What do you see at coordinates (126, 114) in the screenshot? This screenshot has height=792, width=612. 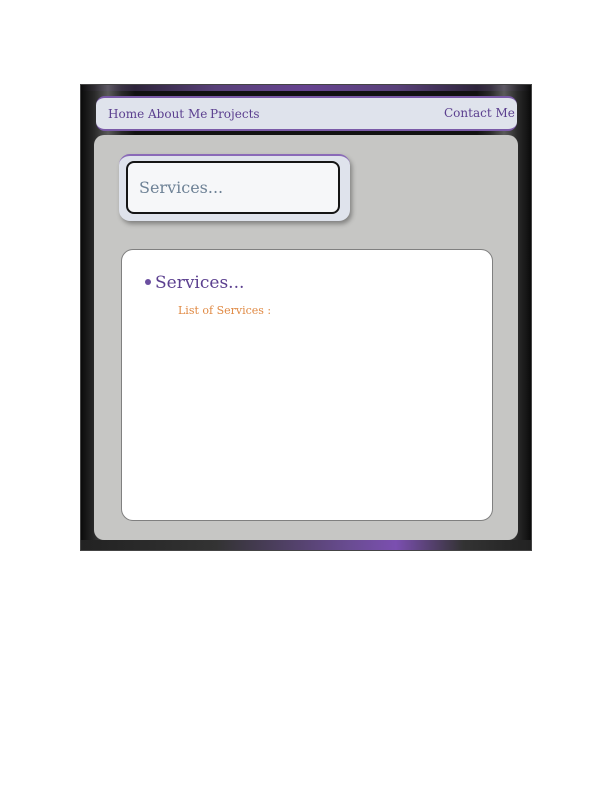 I see `nav-home-link: Home` at bounding box center [126, 114].